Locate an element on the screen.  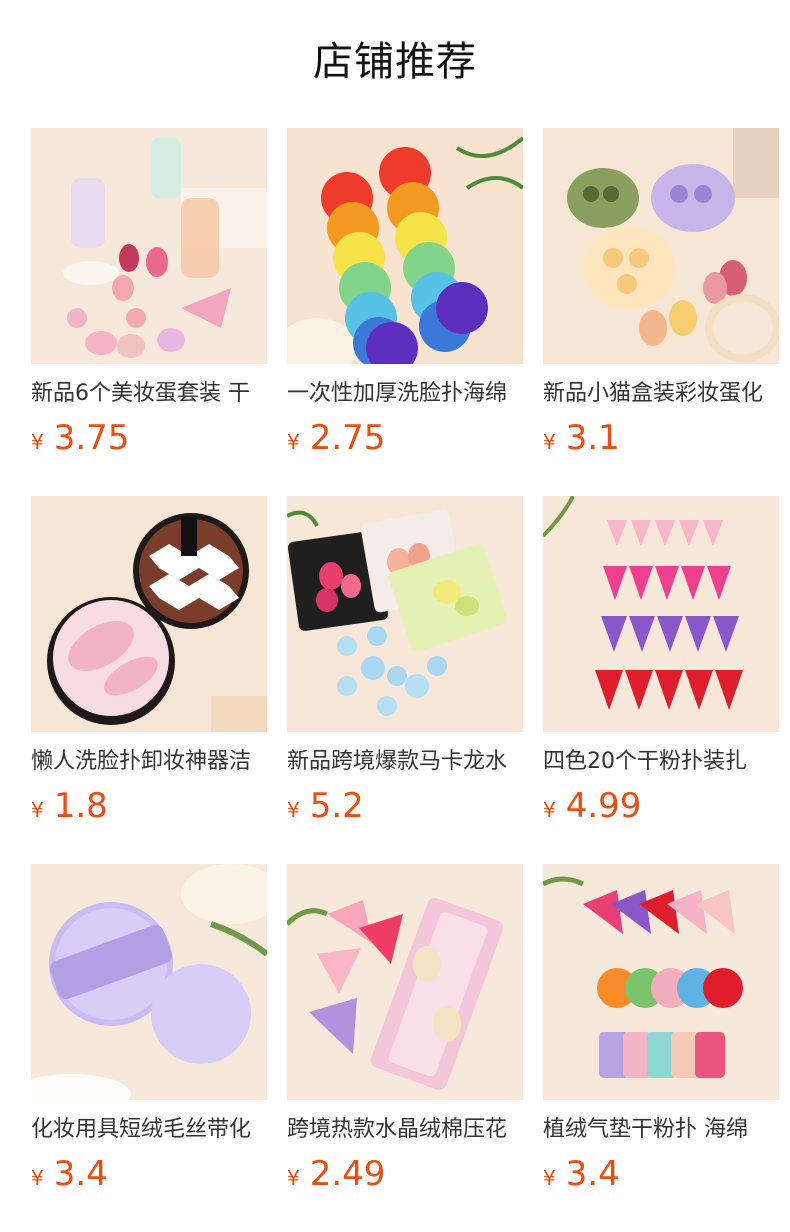
makeup-egg-set-icon is located at coordinates (149, 246).